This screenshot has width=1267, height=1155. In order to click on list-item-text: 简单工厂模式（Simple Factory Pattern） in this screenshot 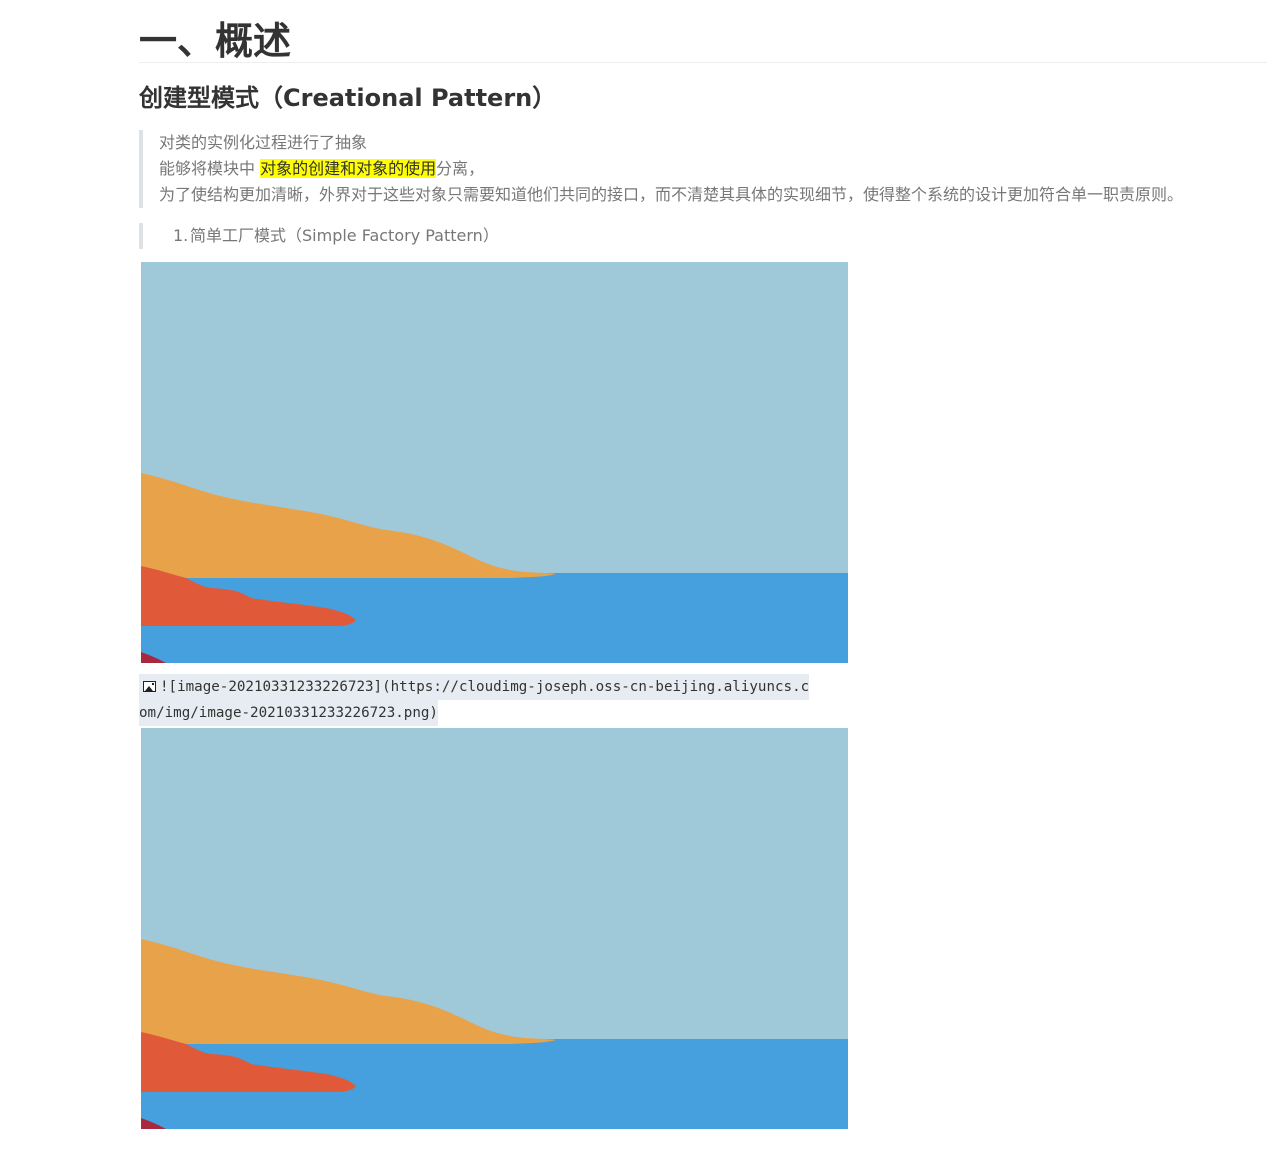, I will do `click(344, 235)`.